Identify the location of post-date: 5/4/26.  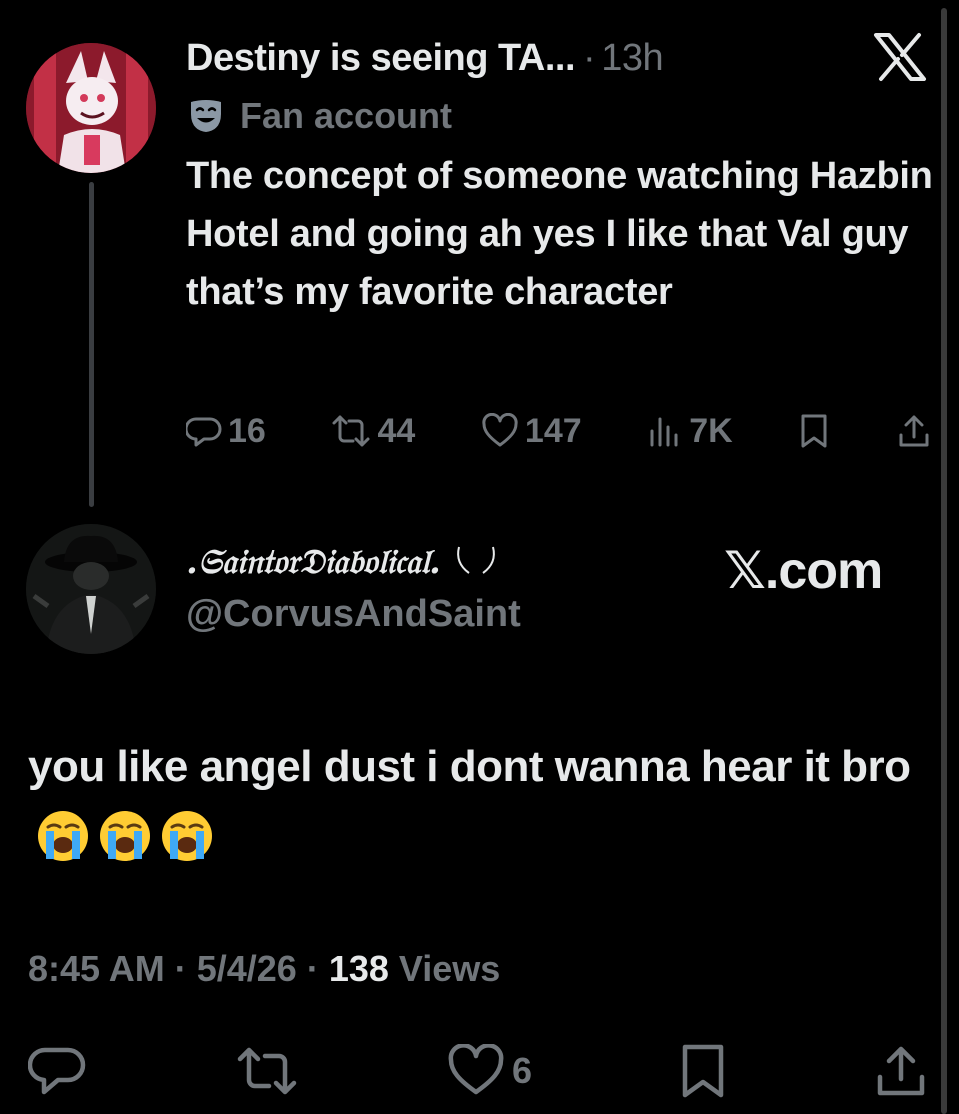
(247, 969).